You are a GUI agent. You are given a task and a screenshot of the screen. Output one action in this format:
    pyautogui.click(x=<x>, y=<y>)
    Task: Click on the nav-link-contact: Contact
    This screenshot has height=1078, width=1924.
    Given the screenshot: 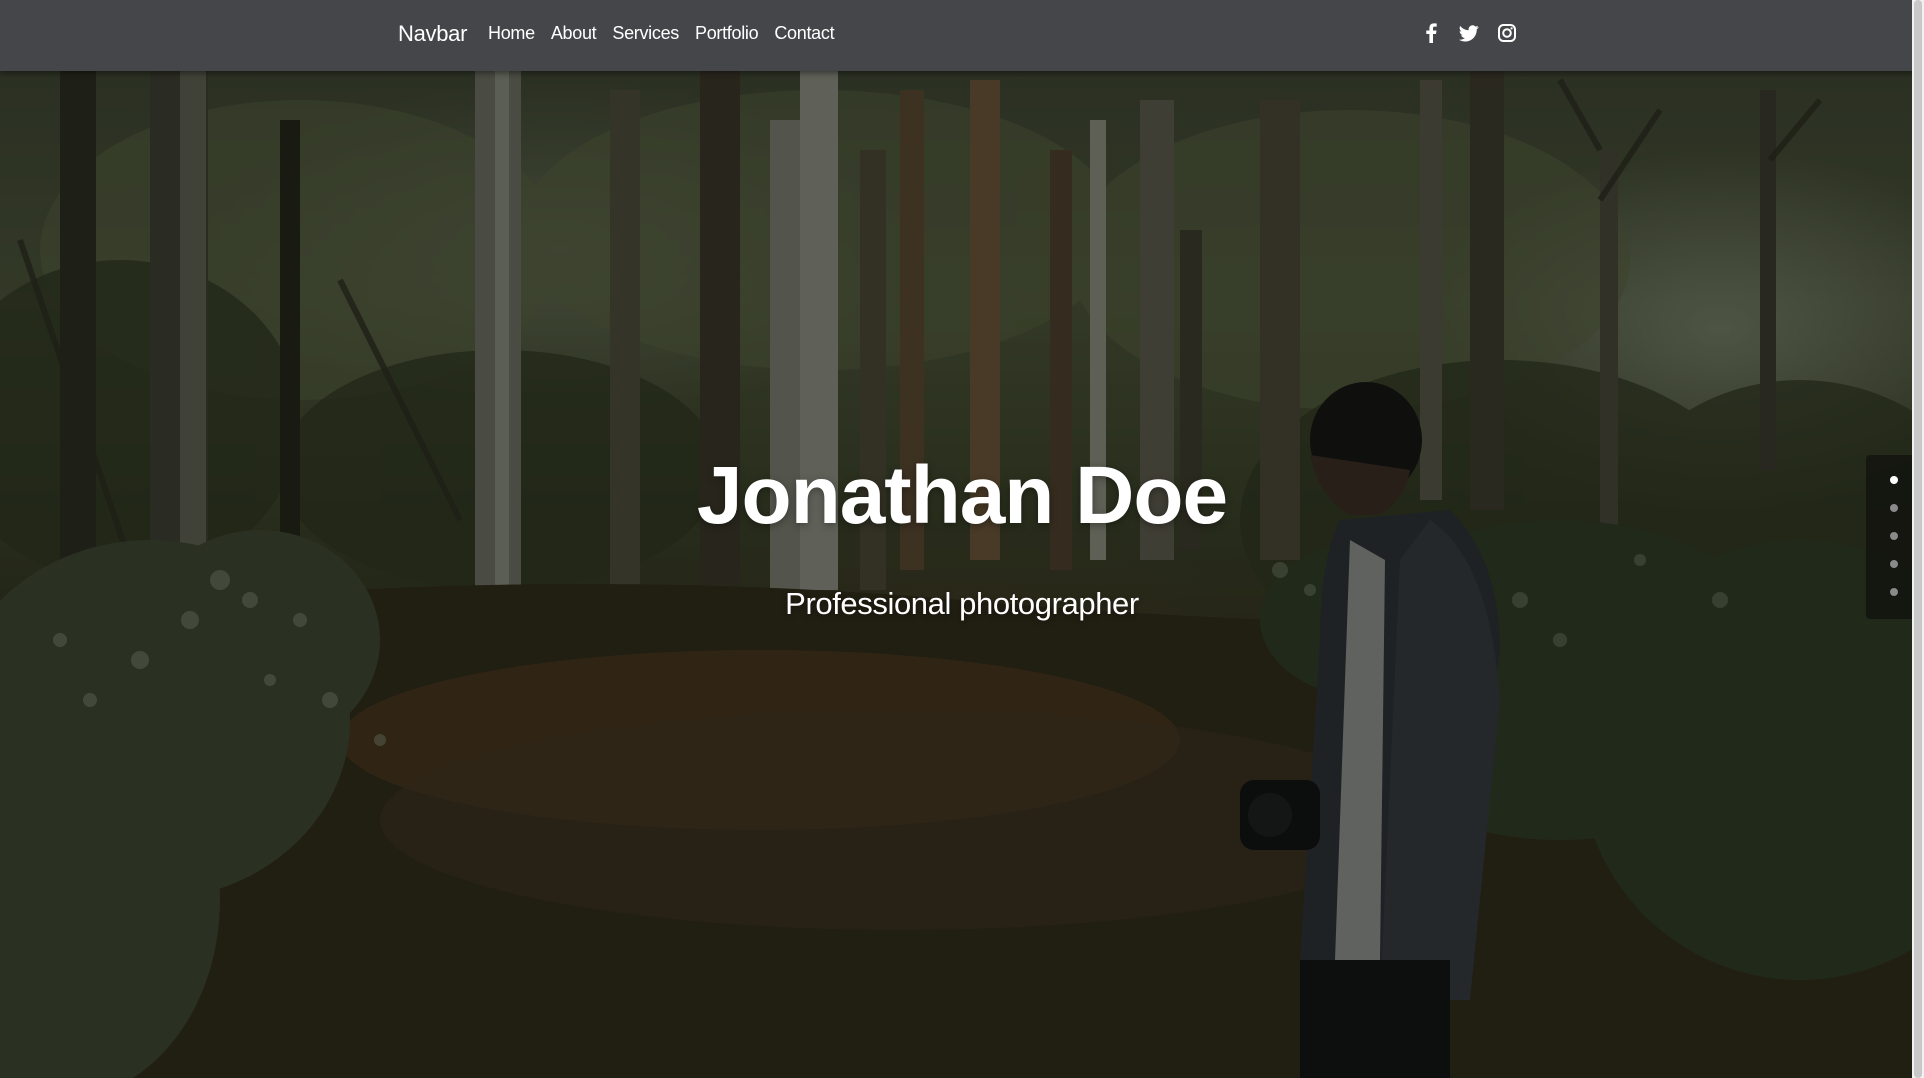 What is the action you would take?
    pyautogui.click(x=804, y=33)
    